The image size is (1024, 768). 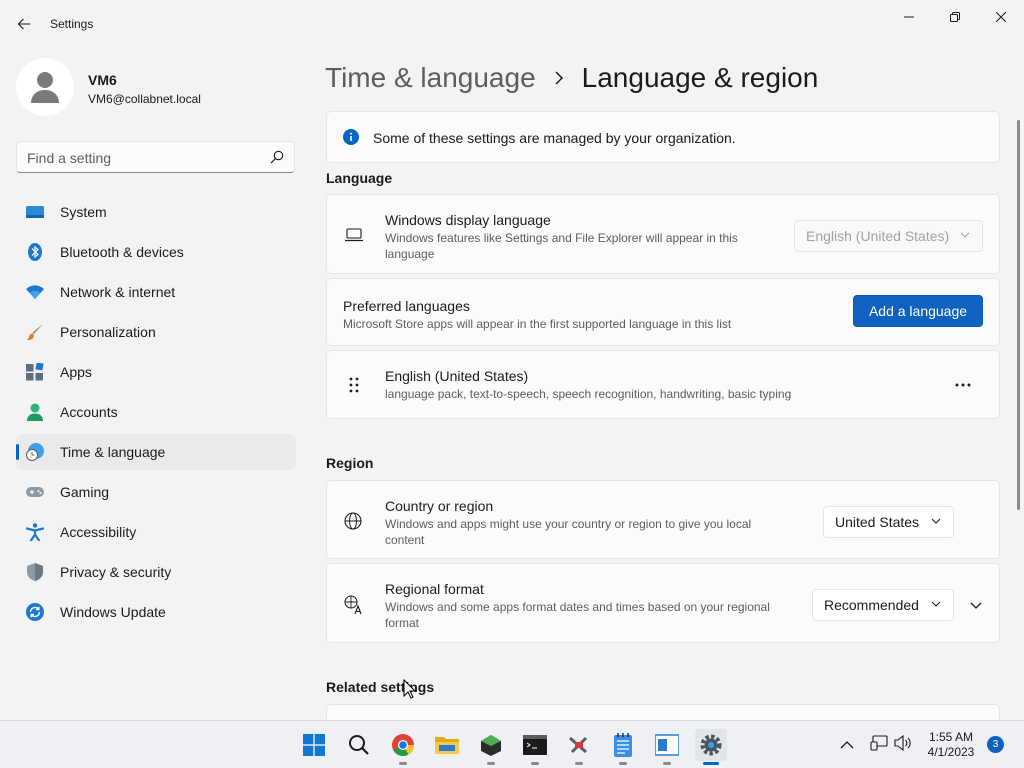 I want to click on search-box, so click(x=155, y=157).